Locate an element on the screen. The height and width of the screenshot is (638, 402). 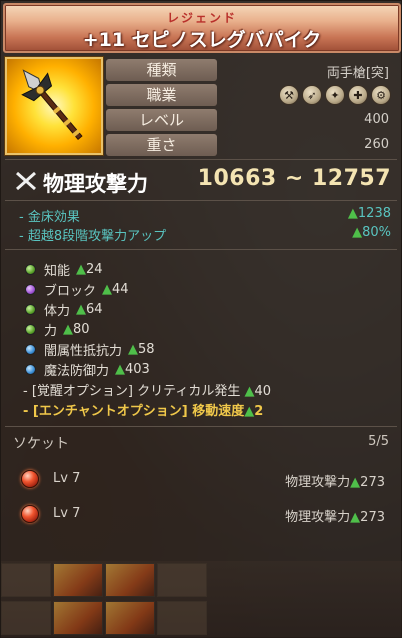
weight-value: 260 is located at coordinates (376, 144).